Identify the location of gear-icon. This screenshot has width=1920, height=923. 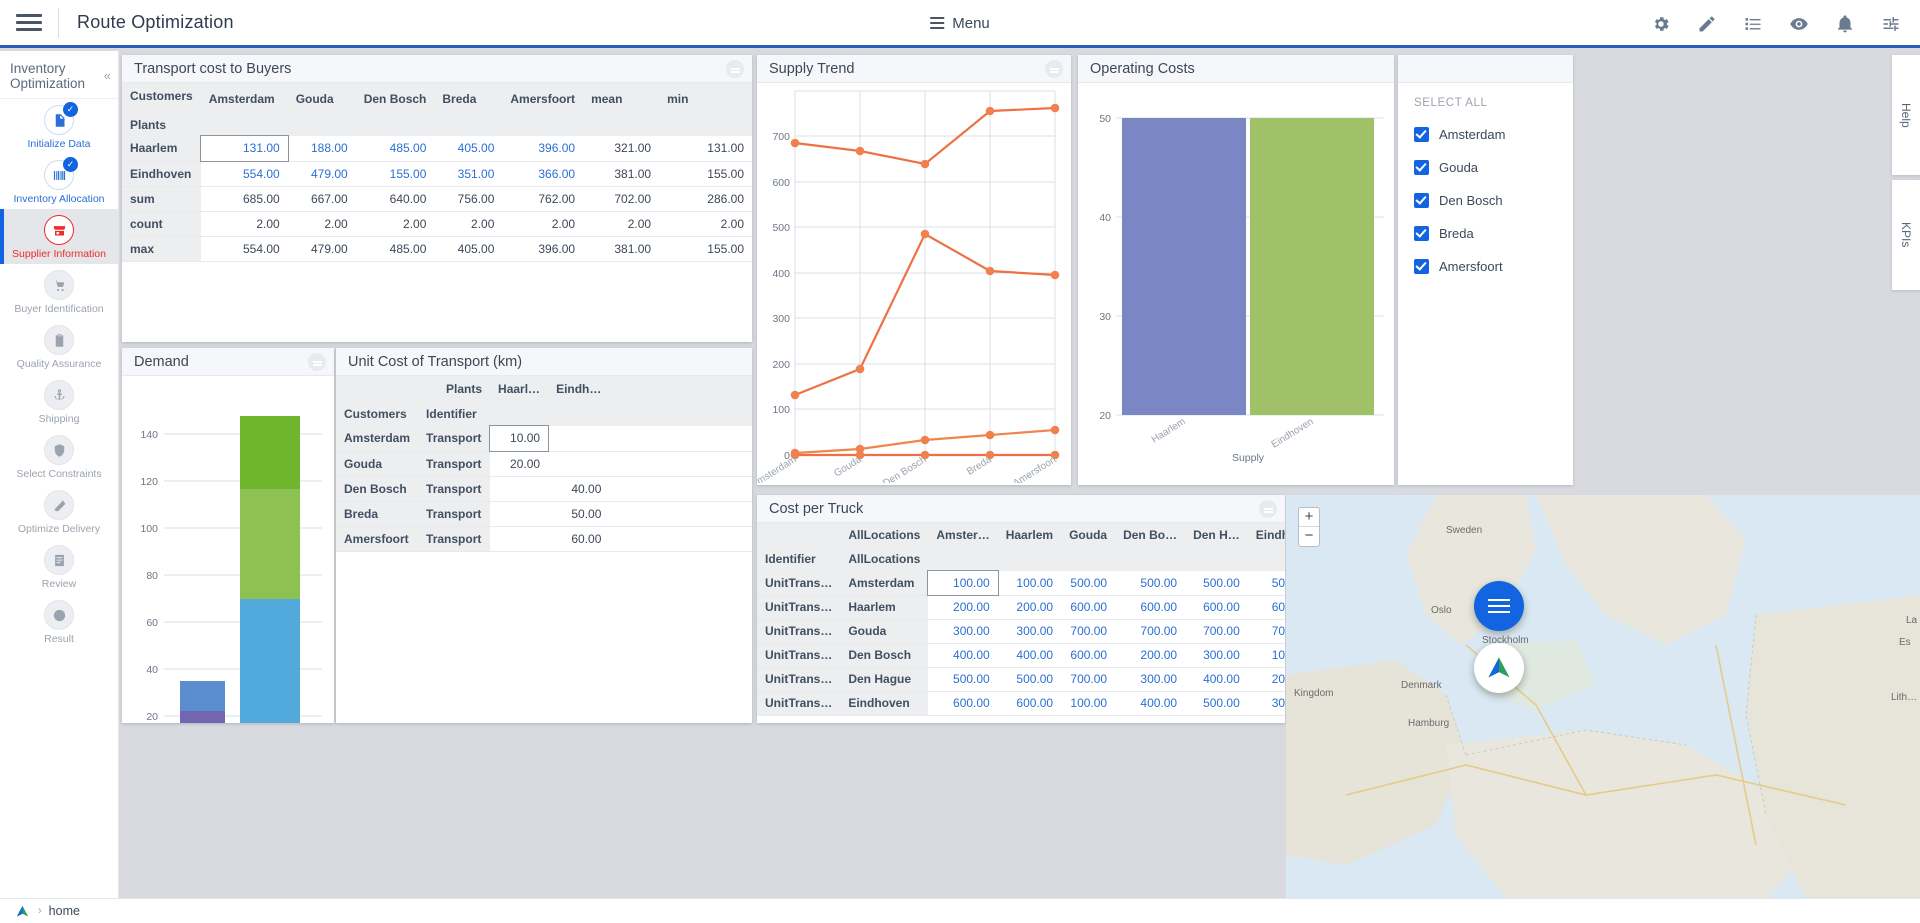
(1661, 24).